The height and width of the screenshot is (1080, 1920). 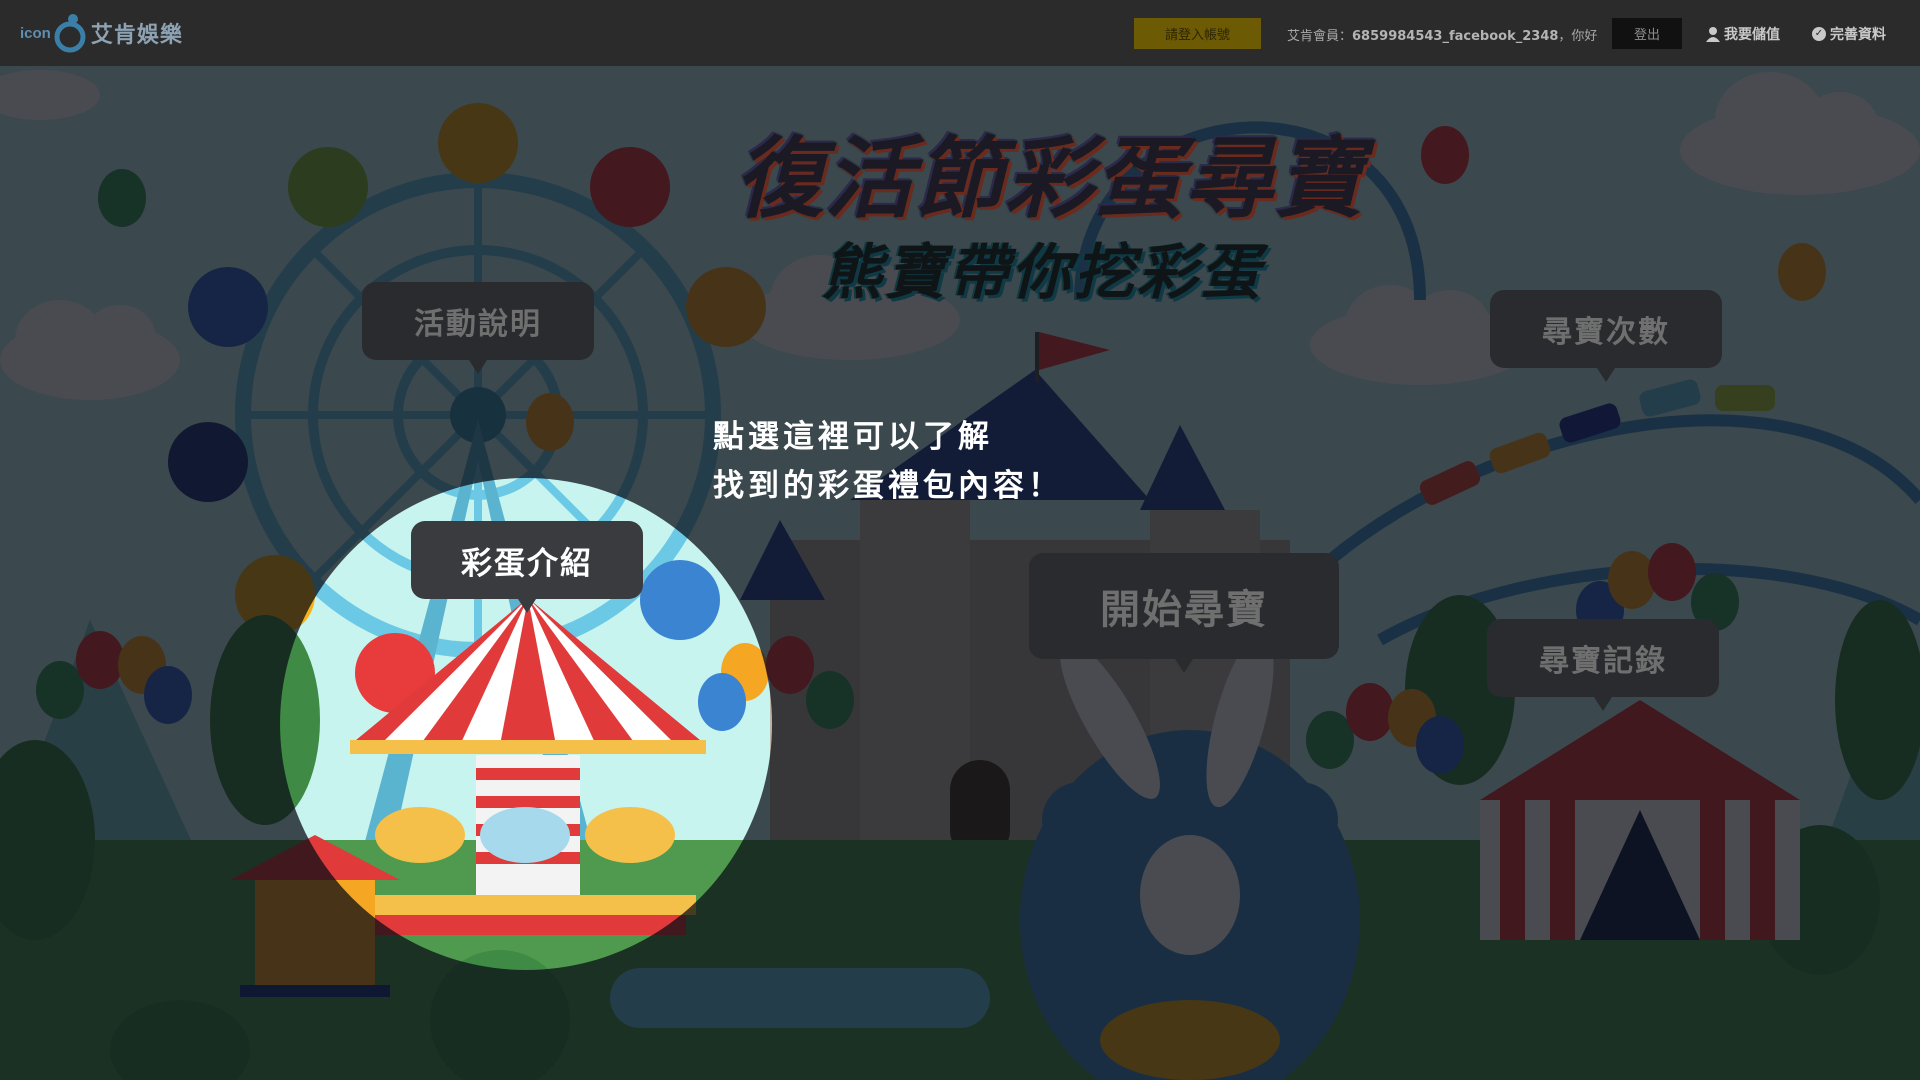 What do you see at coordinates (70, 33) in the screenshot?
I see `logo-mark-icon` at bounding box center [70, 33].